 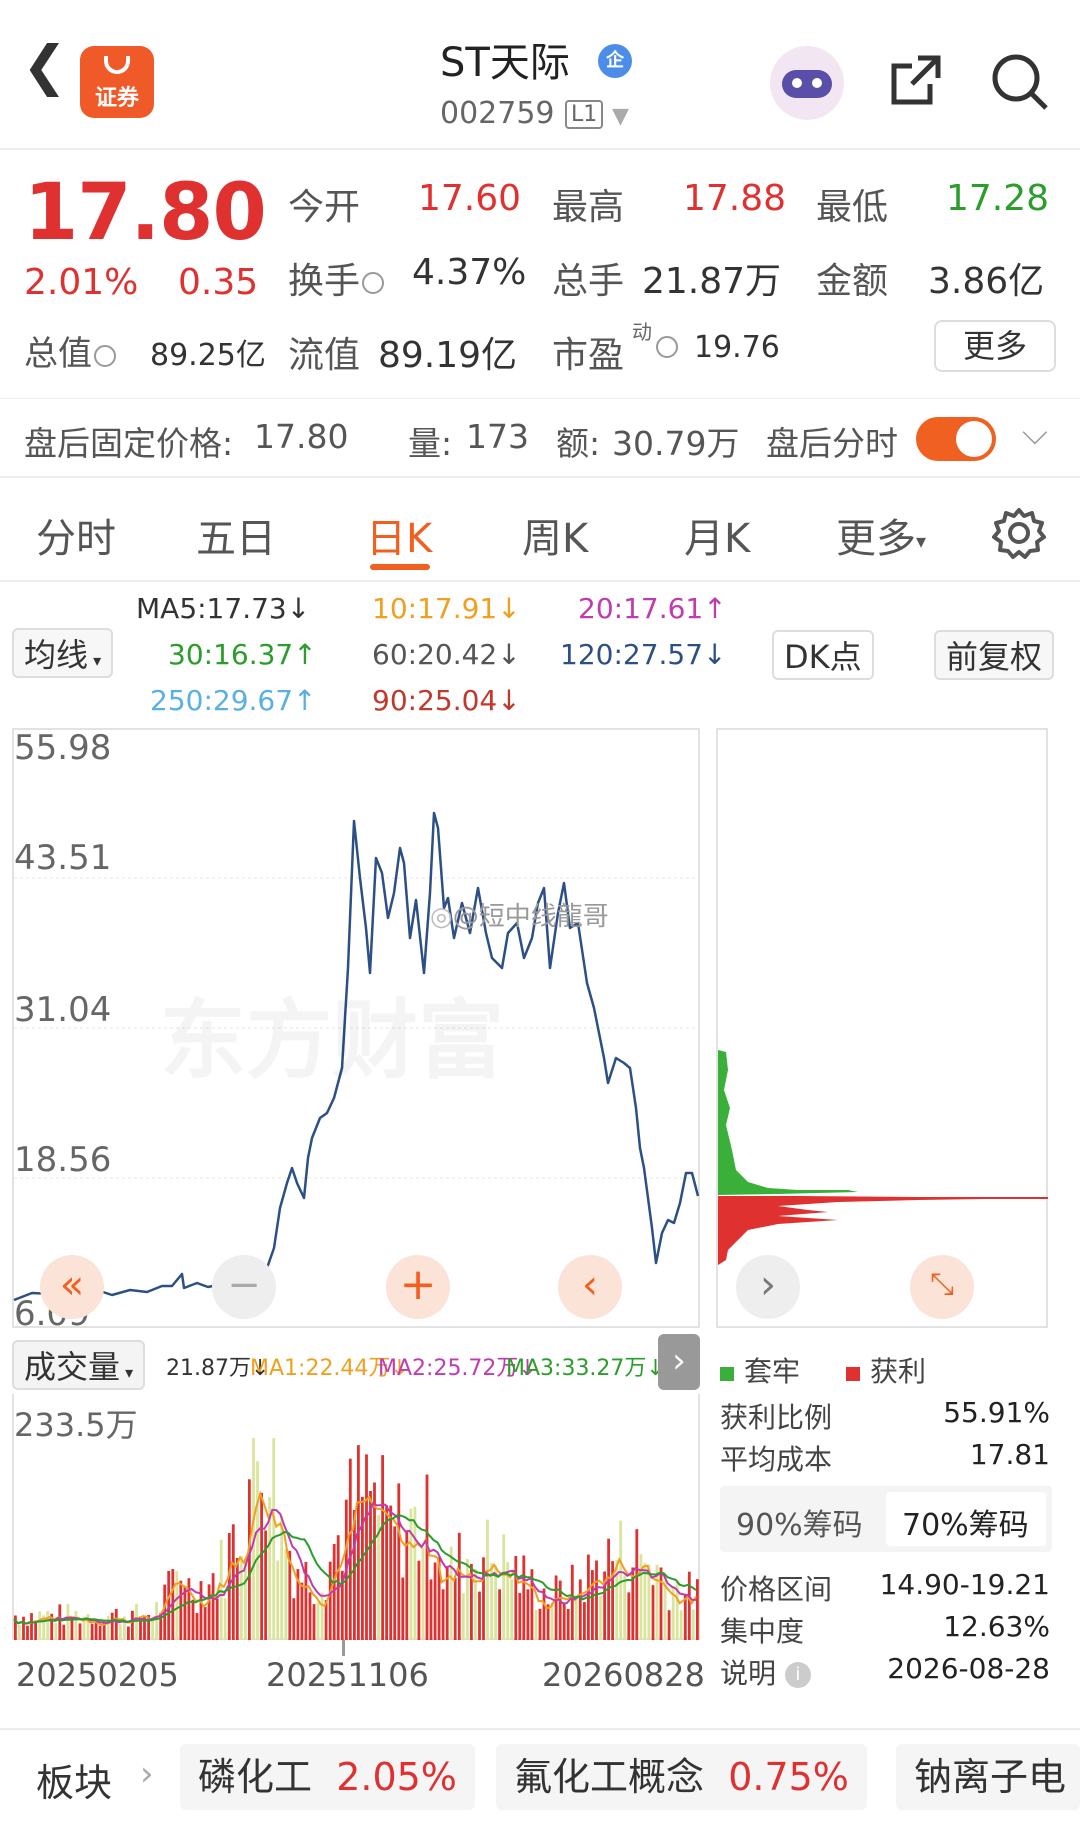 What do you see at coordinates (942, 1287) in the screenshot?
I see `expand-icon: ⤡` at bounding box center [942, 1287].